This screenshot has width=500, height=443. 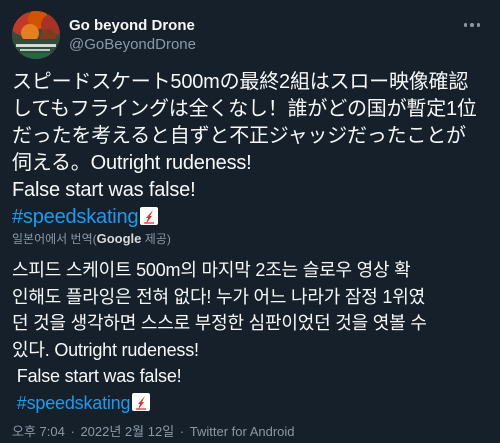 I want to click on text-line: スピードスケート500mの最終2組はスロー映像確認, so click(x=240, y=82).